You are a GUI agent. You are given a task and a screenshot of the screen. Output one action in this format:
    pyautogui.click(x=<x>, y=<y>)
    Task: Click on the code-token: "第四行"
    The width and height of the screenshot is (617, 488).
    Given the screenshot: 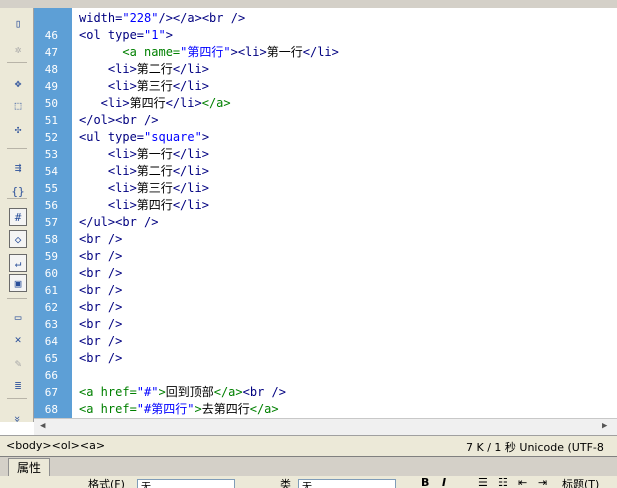 What is the action you would take?
    pyautogui.click(x=205, y=52)
    